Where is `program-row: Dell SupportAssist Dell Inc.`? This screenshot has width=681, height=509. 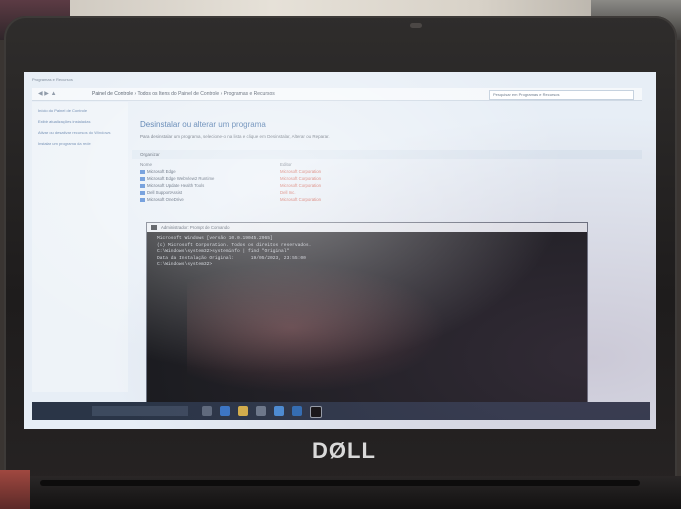
program-row: Dell SupportAssist Dell Inc. is located at coordinates (387, 193).